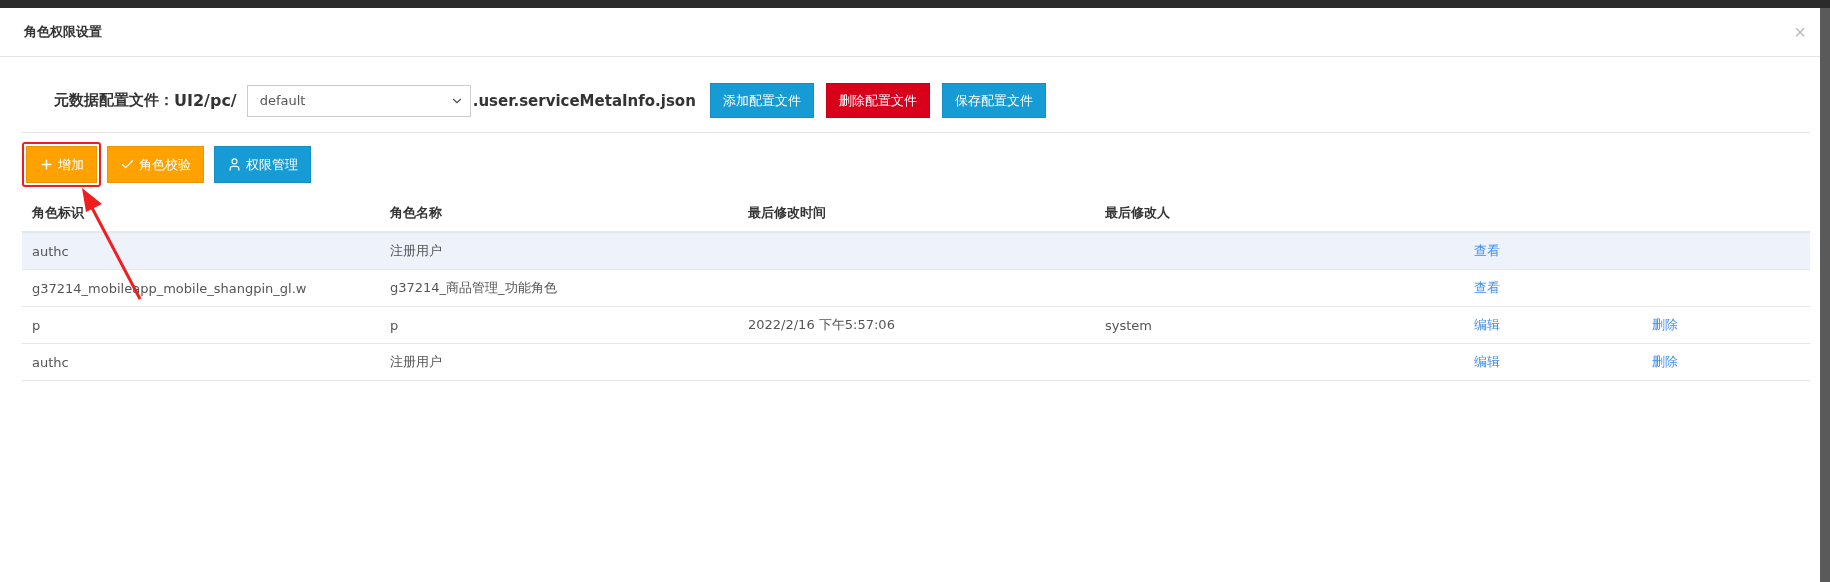 Image resolution: width=1830 pixels, height=582 pixels. I want to click on config-select: default, so click(358, 100).